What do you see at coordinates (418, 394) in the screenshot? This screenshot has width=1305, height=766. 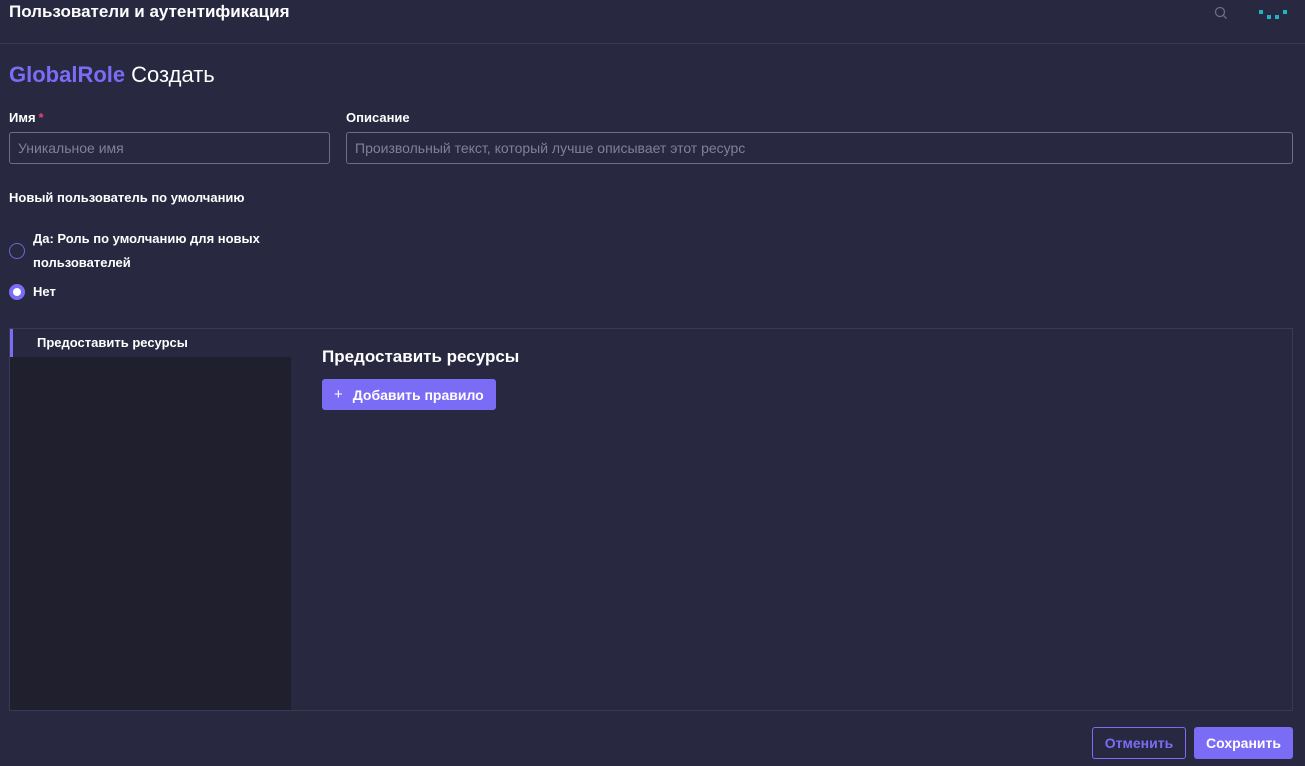 I see `add-rule-label: Добавить правило` at bounding box center [418, 394].